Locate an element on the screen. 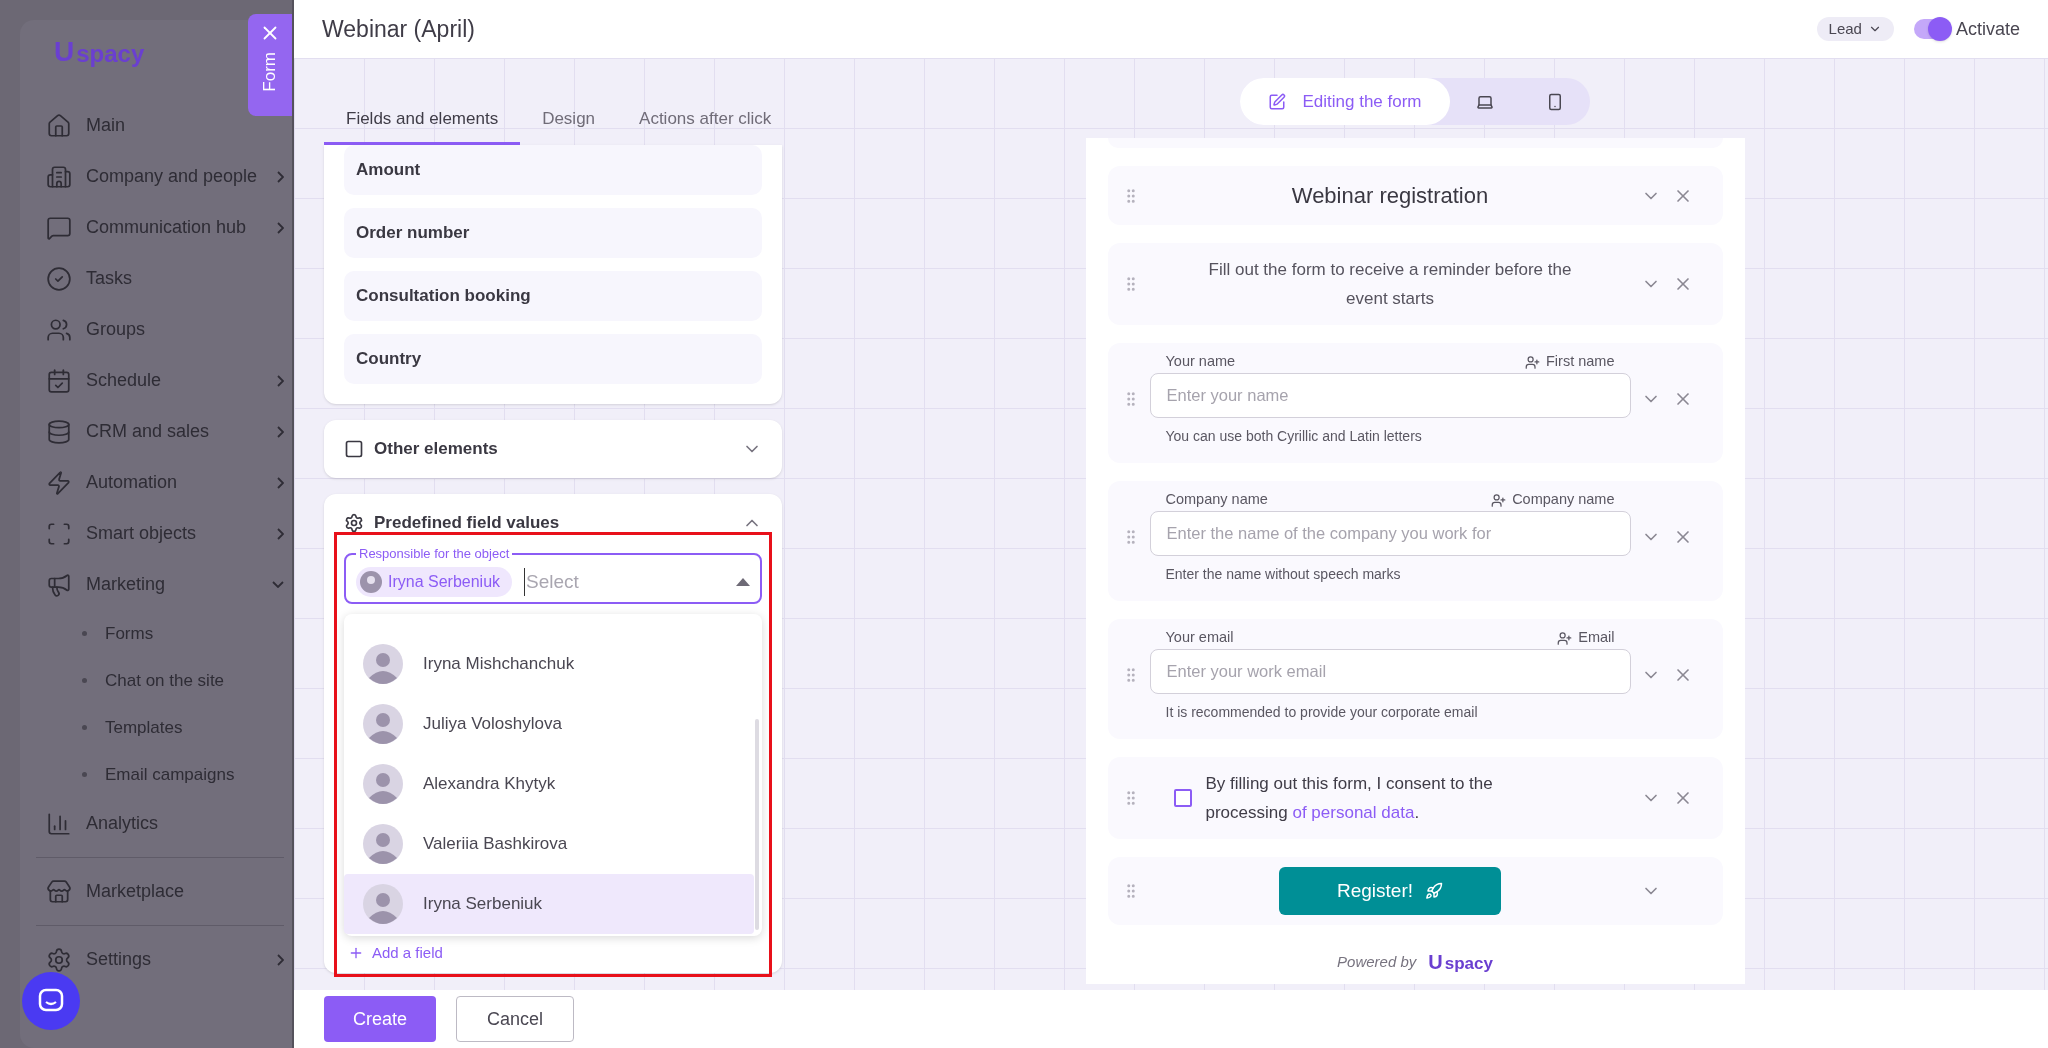 This screenshot has height=1048, width=2048. field-mapping: Email is located at coordinates (1596, 638).